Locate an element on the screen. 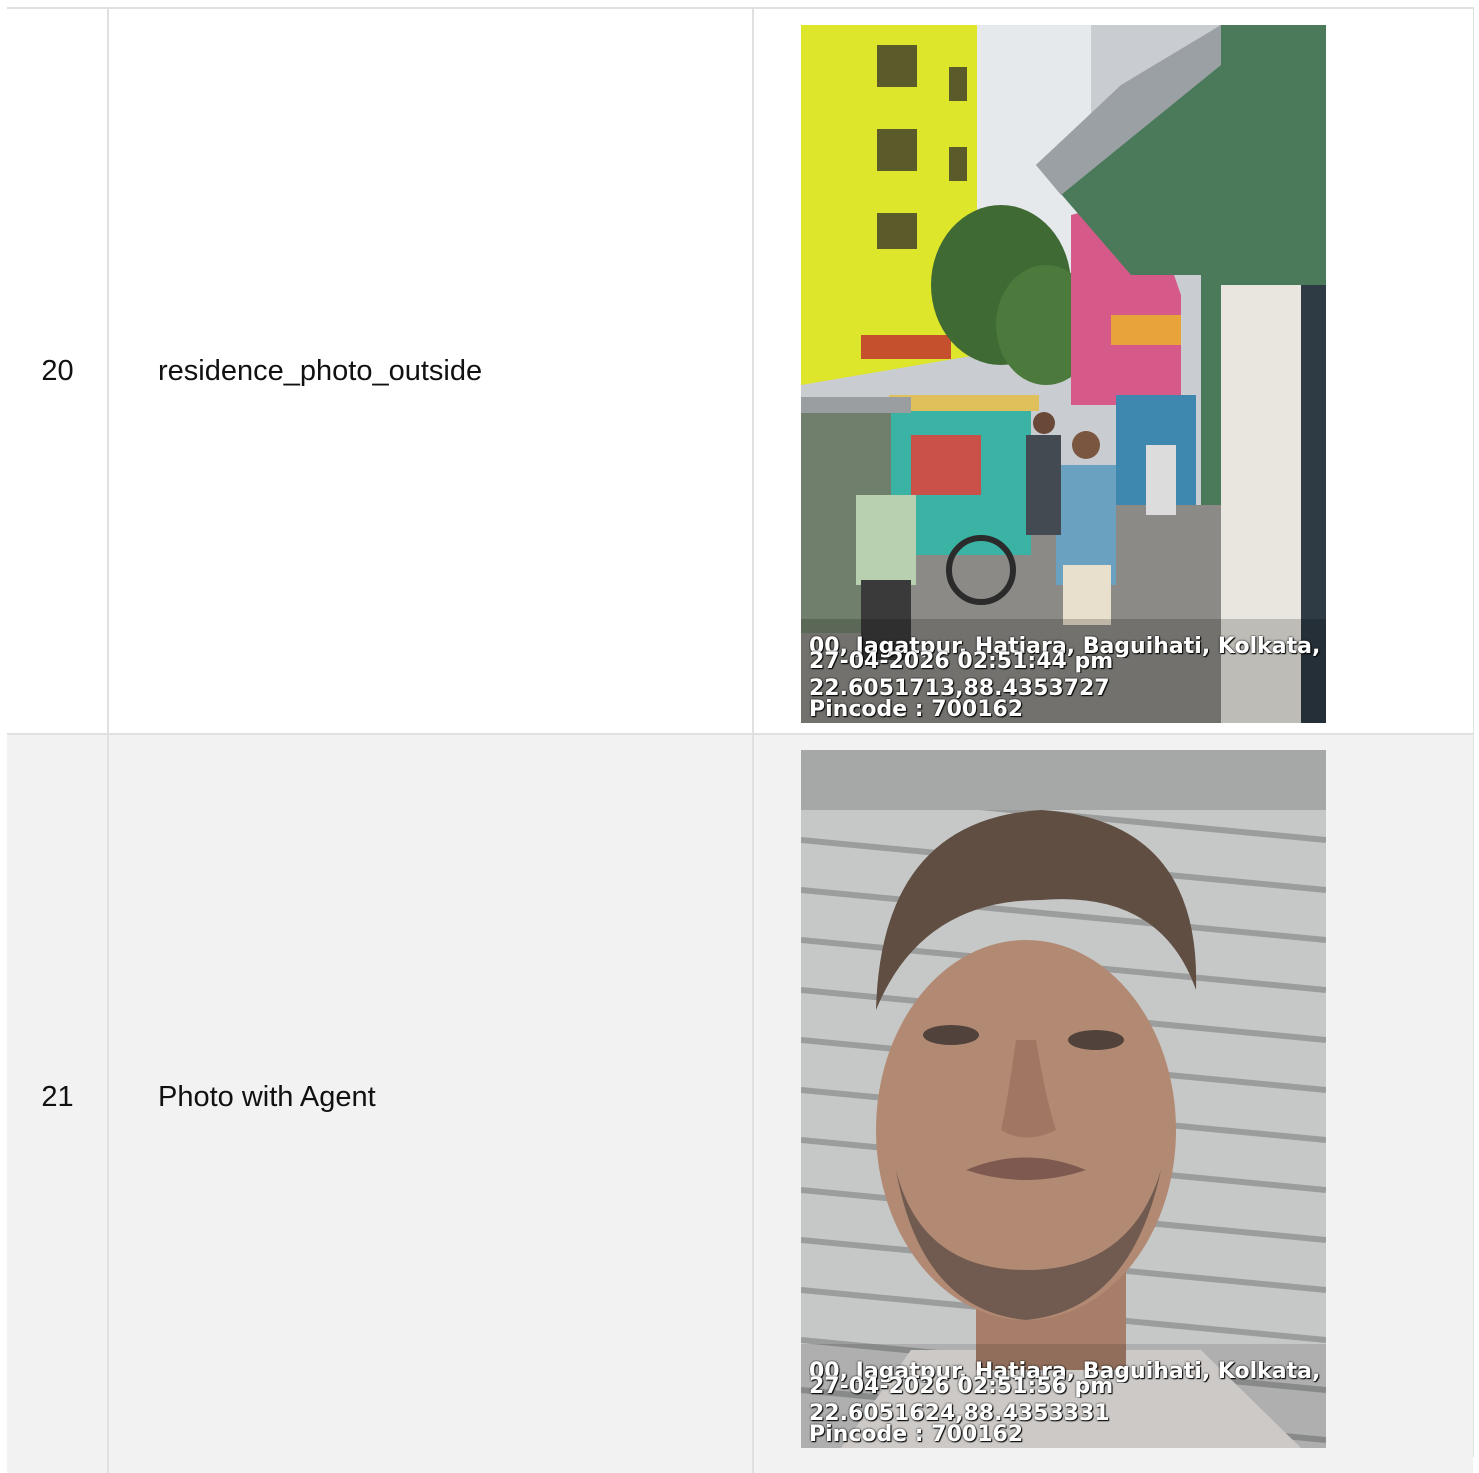 The width and height of the screenshot is (1479, 1473). row-number: 21 is located at coordinates (57, 1096).